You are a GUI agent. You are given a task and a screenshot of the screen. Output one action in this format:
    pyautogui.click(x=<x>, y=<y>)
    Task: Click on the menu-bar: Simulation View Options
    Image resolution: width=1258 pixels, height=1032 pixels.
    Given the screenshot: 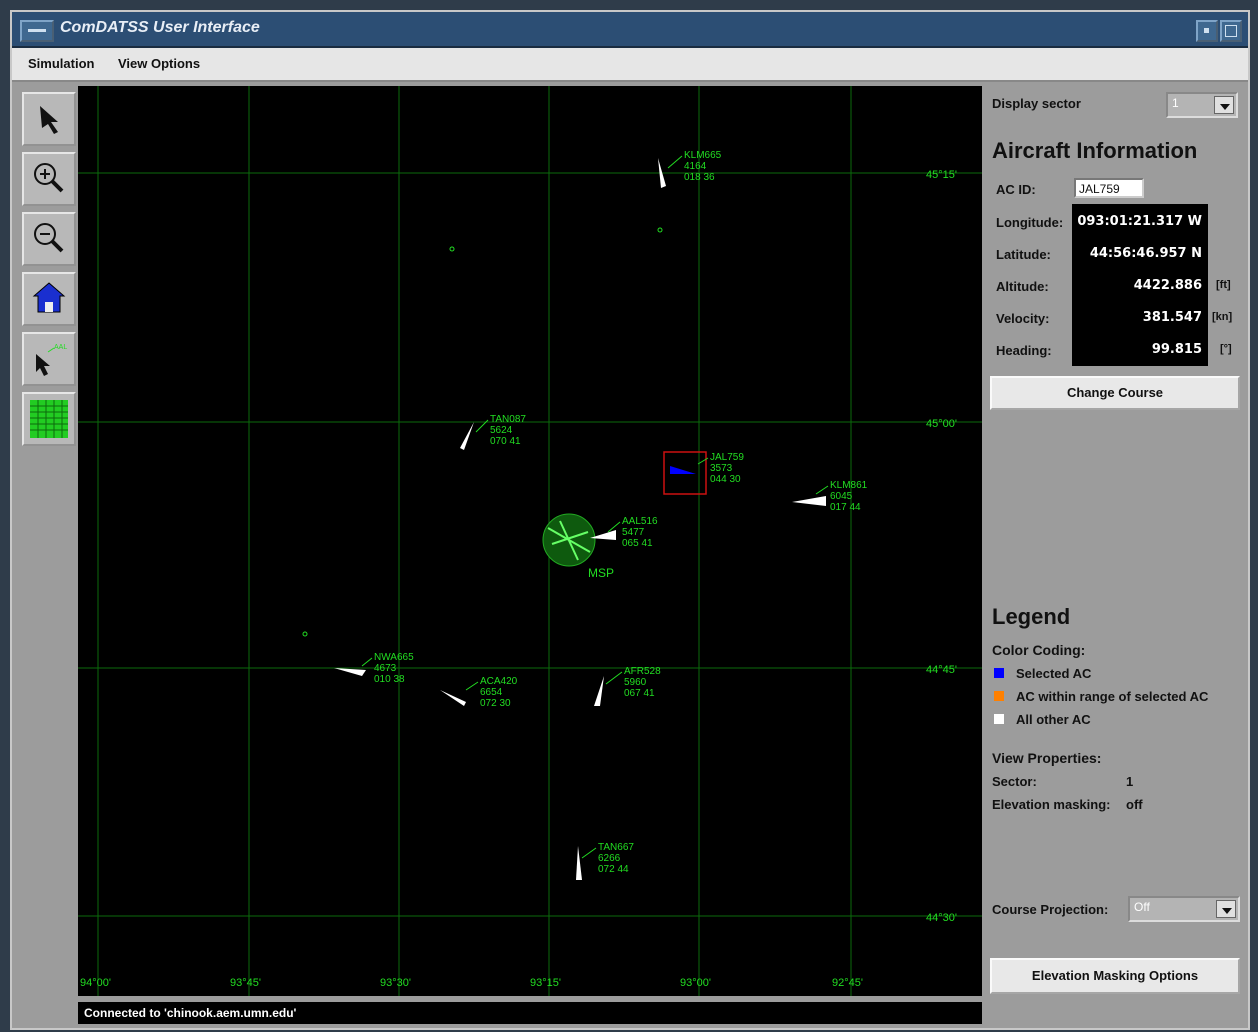 What is the action you would take?
    pyautogui.click(x=630, y=65)
    